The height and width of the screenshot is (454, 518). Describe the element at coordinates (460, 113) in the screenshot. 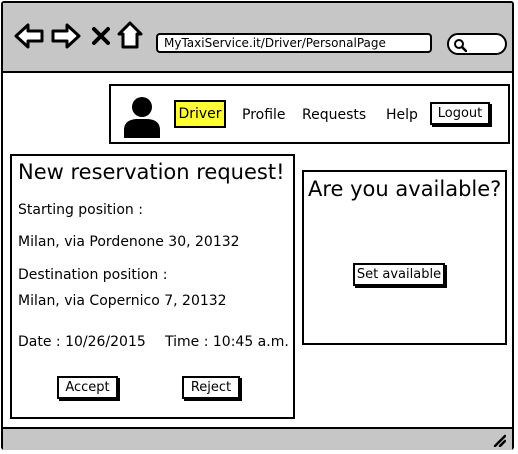

I see `logout-button: Logout` at that location.